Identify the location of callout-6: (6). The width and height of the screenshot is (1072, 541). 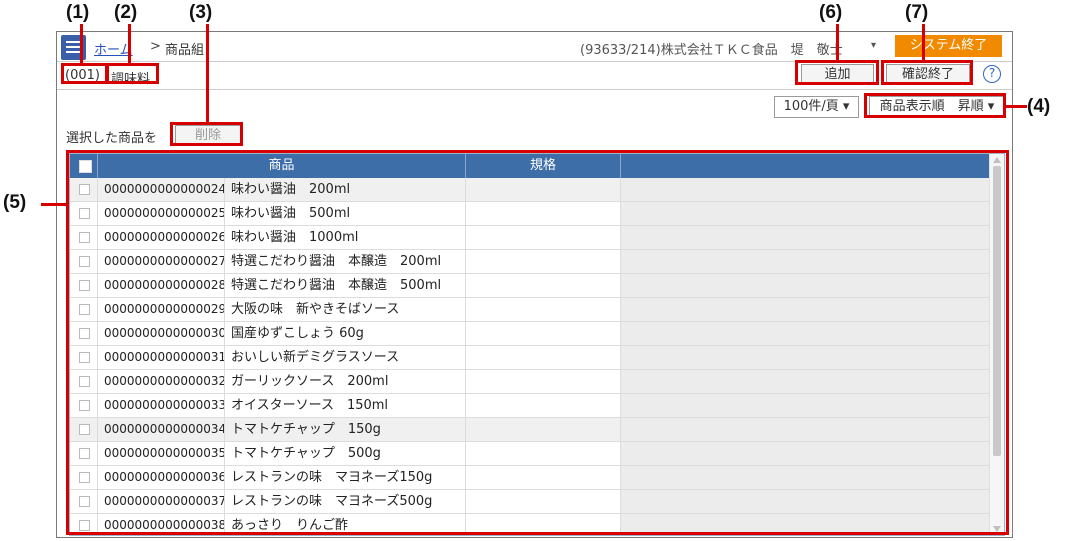
(831, 12).